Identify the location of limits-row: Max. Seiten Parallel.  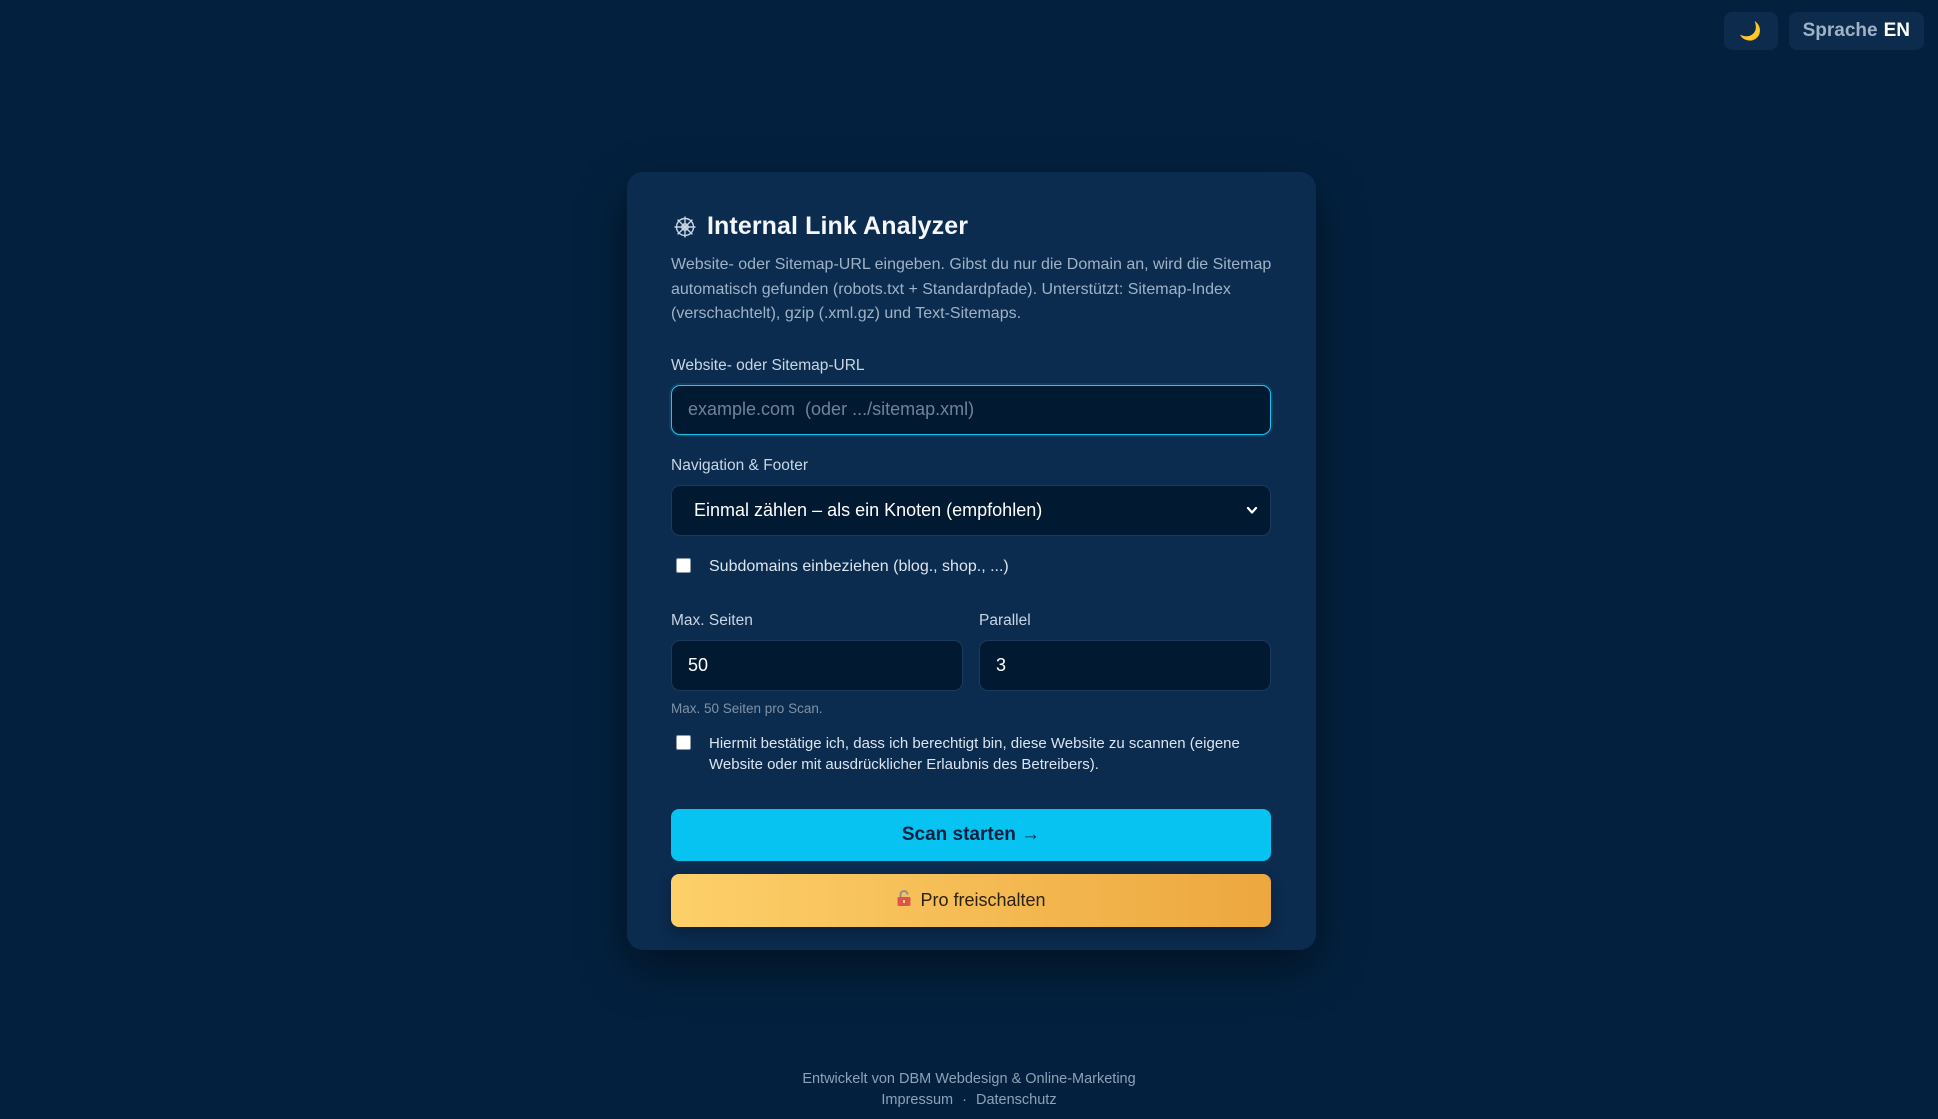
(971, 651).